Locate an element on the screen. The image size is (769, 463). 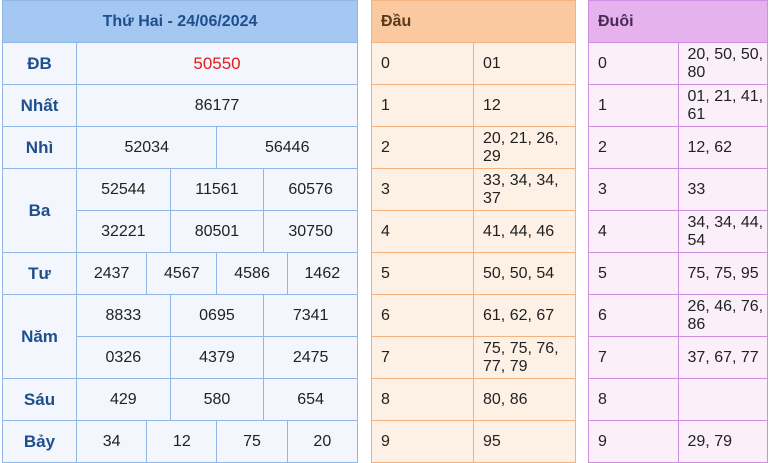
table-row: 7 75, 75, 76, 77, 79 is located at coordinates (473, 357).